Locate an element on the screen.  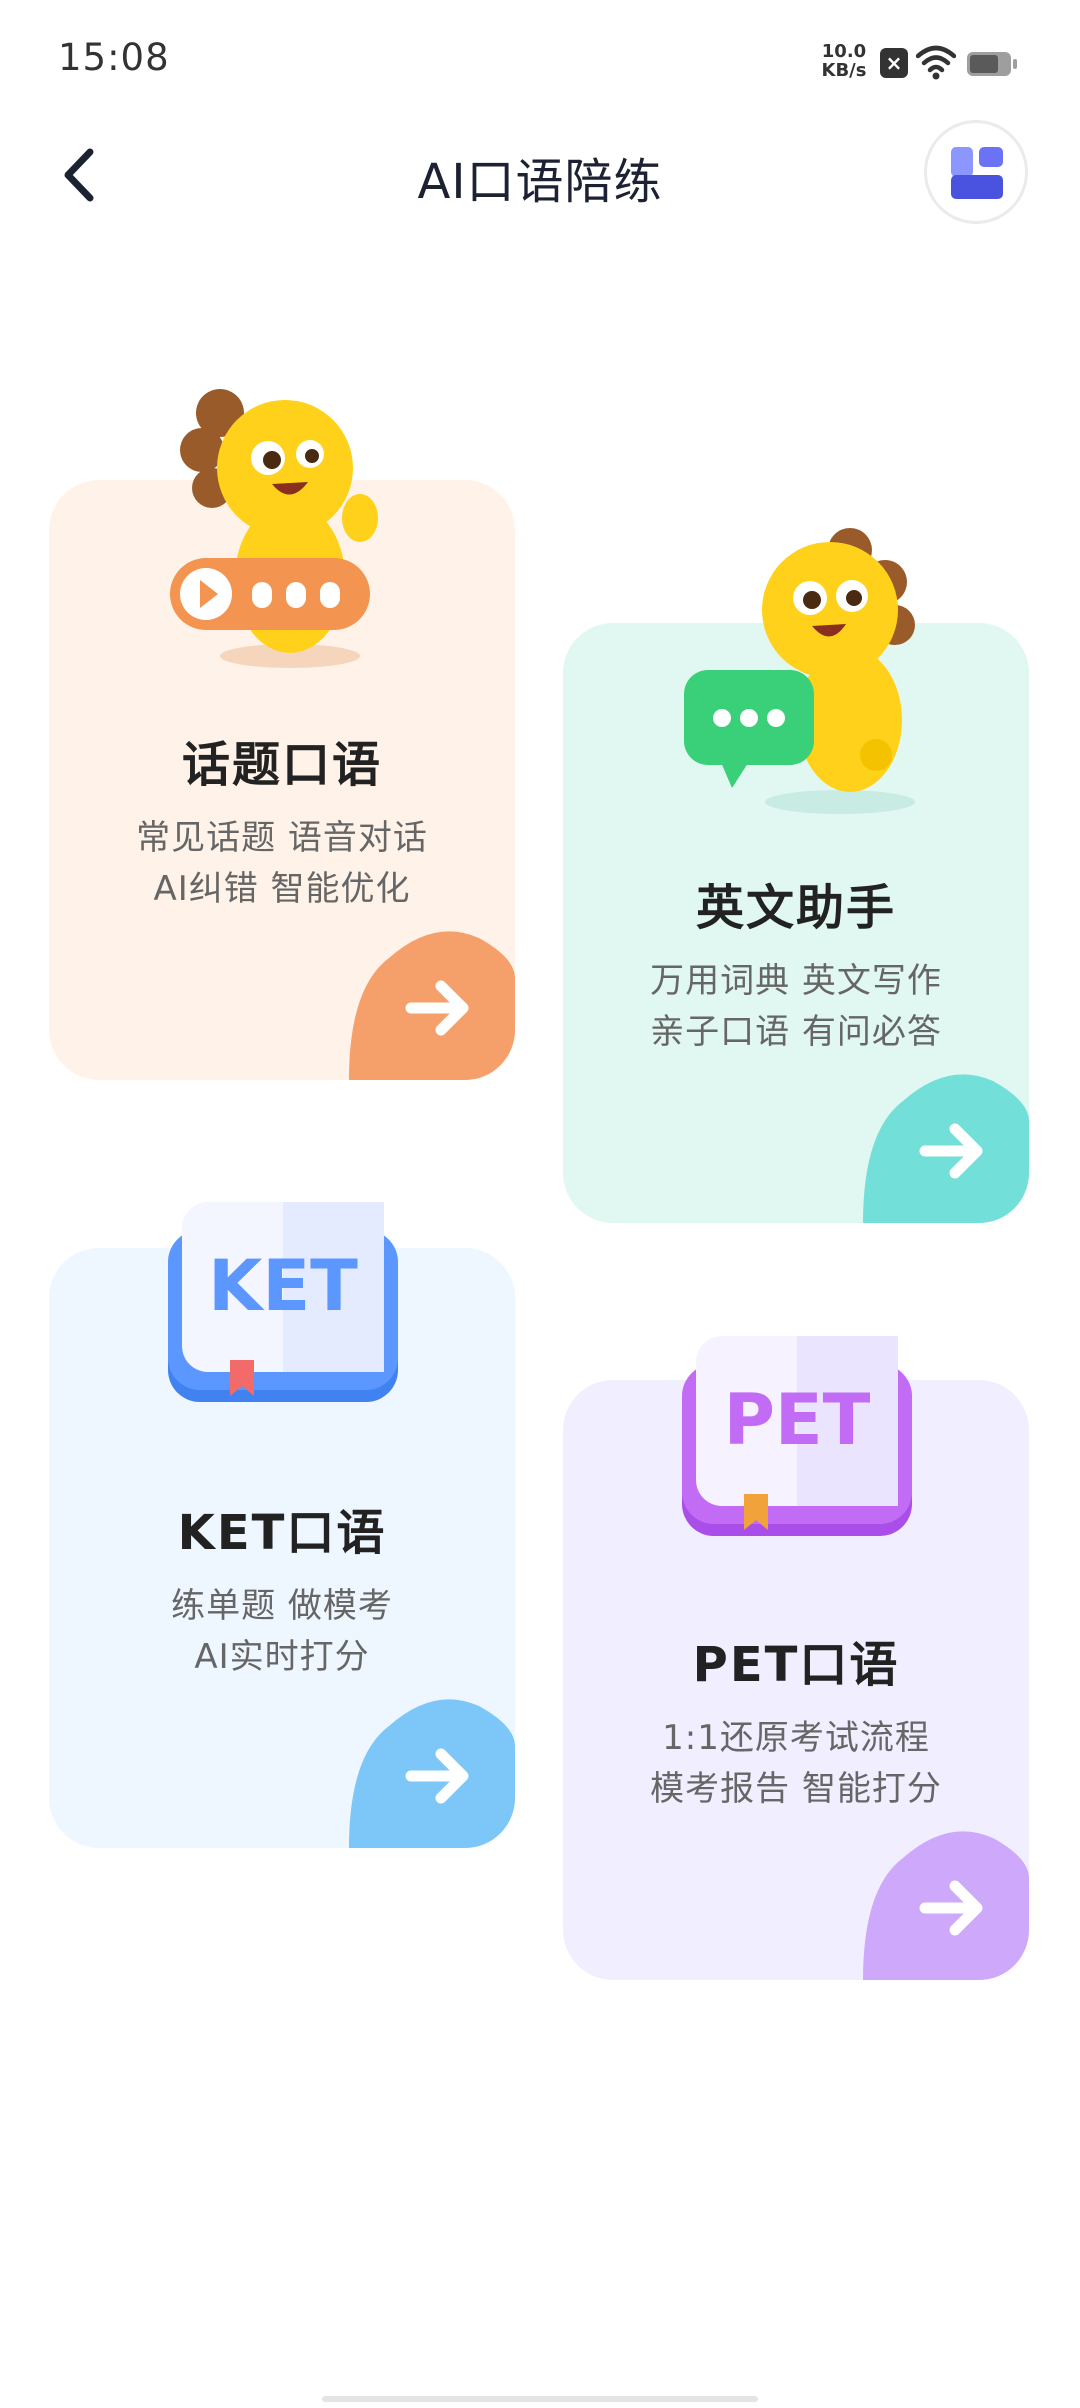
card-title: 英文助手 is located at coordinates (795, 908).